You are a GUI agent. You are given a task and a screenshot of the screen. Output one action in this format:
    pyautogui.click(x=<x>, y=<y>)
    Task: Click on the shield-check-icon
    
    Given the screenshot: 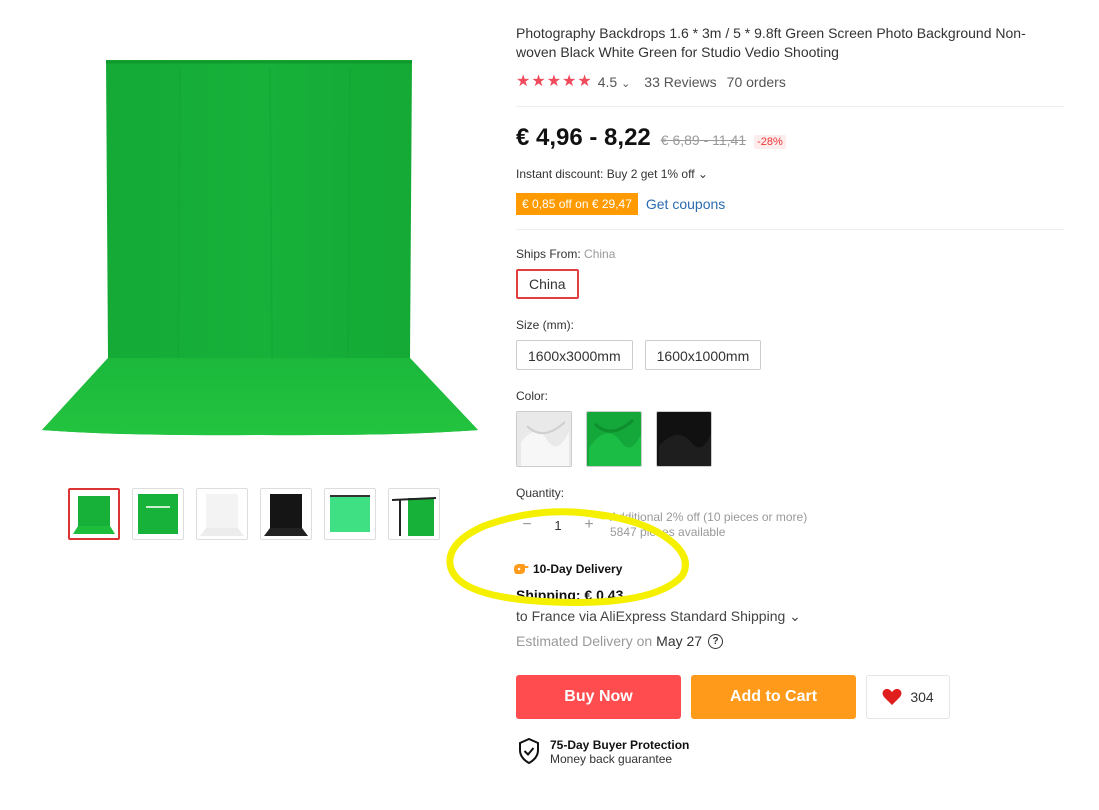 What is the action you would take?
    pyautogui.click(x=529, y=751)
    